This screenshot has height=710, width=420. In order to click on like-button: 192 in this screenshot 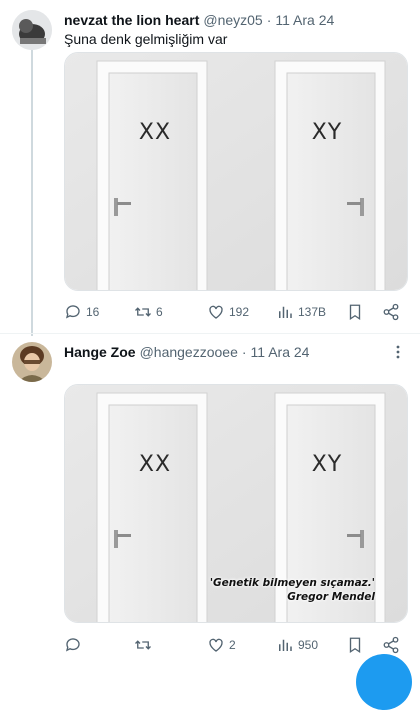, I will do `click(228, 312)`.